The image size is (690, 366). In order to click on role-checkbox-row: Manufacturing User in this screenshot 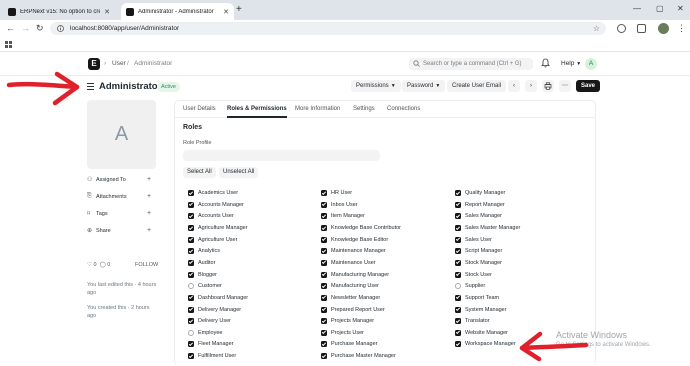, I will do `click(350, 286)`.